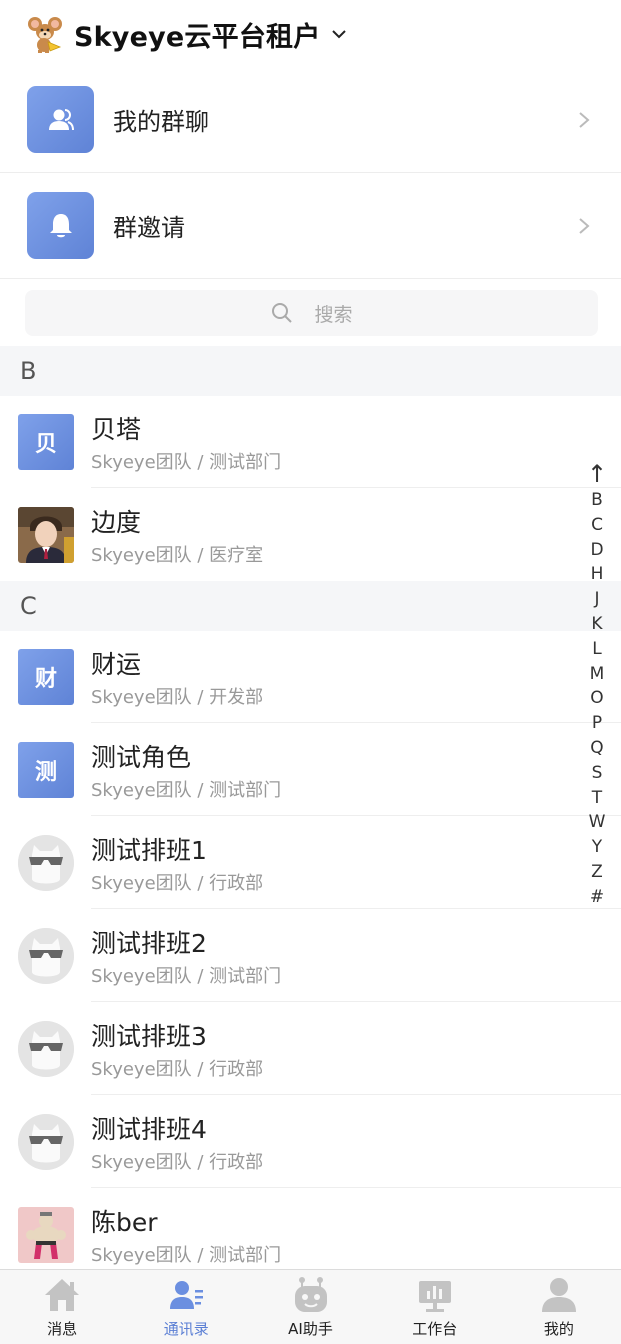  What do you see at coordinates (46, 1235) in the screenshot?
I see `cartoon-character-icon` at bounding box center [46, 1235].